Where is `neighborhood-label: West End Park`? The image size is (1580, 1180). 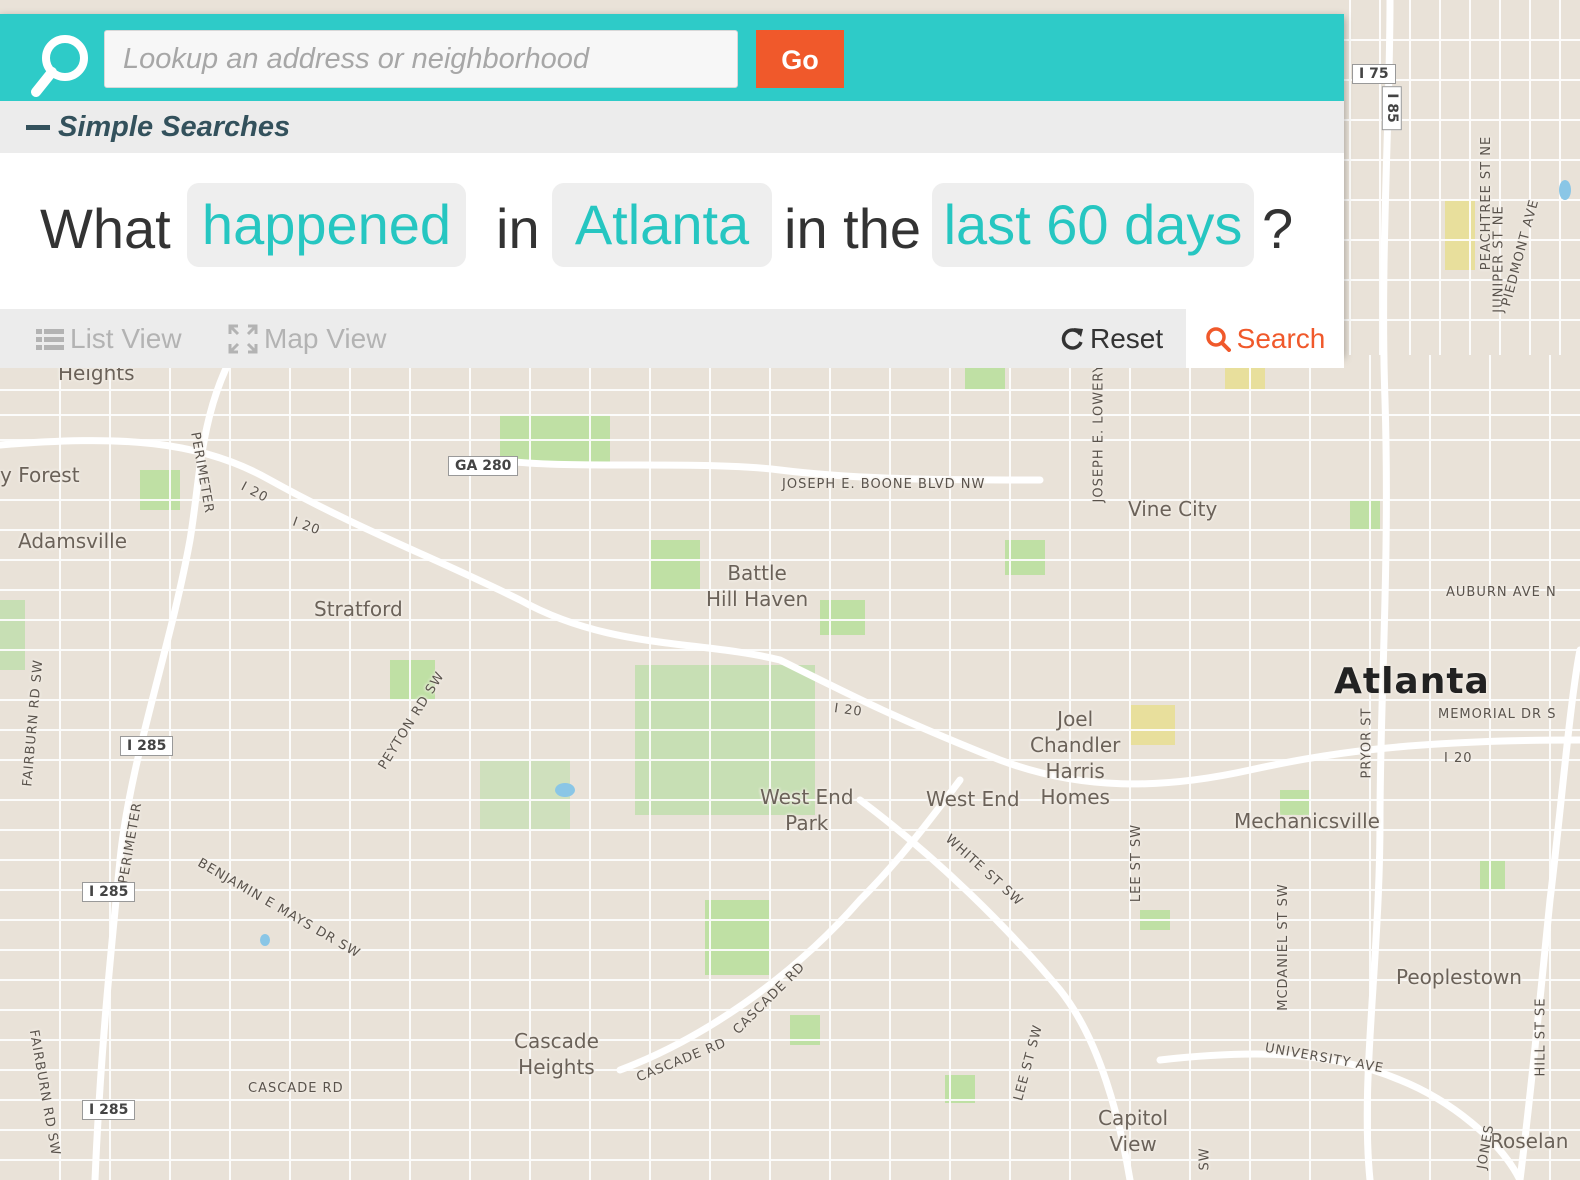
neighborhood-label: West End Park is located at coordinates (807, 810).